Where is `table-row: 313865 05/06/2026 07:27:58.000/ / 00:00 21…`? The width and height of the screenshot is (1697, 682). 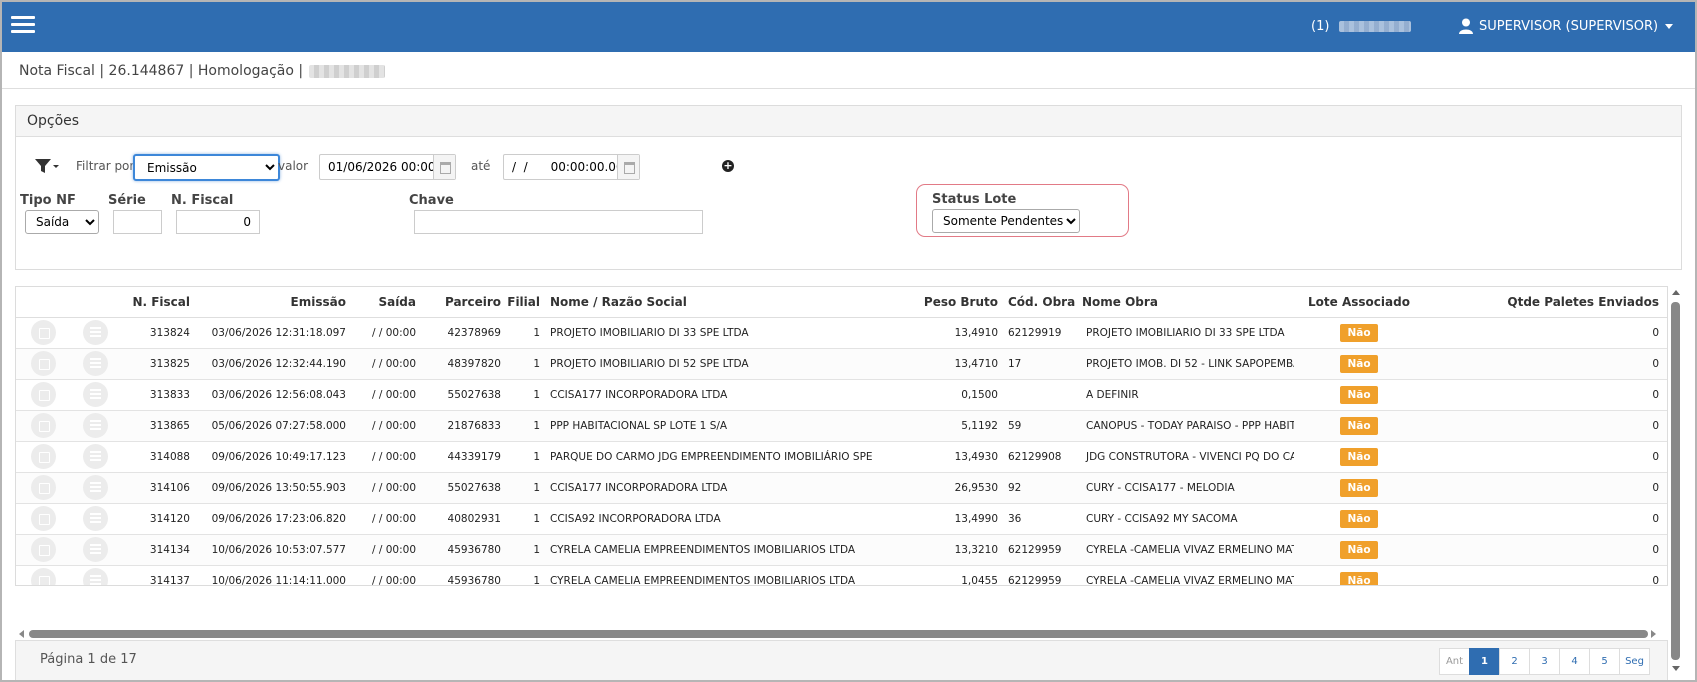 table-row: 313865 05/06/2026 07:27:58.000/ / 00:00 21… is located at coordinates (841, 426).